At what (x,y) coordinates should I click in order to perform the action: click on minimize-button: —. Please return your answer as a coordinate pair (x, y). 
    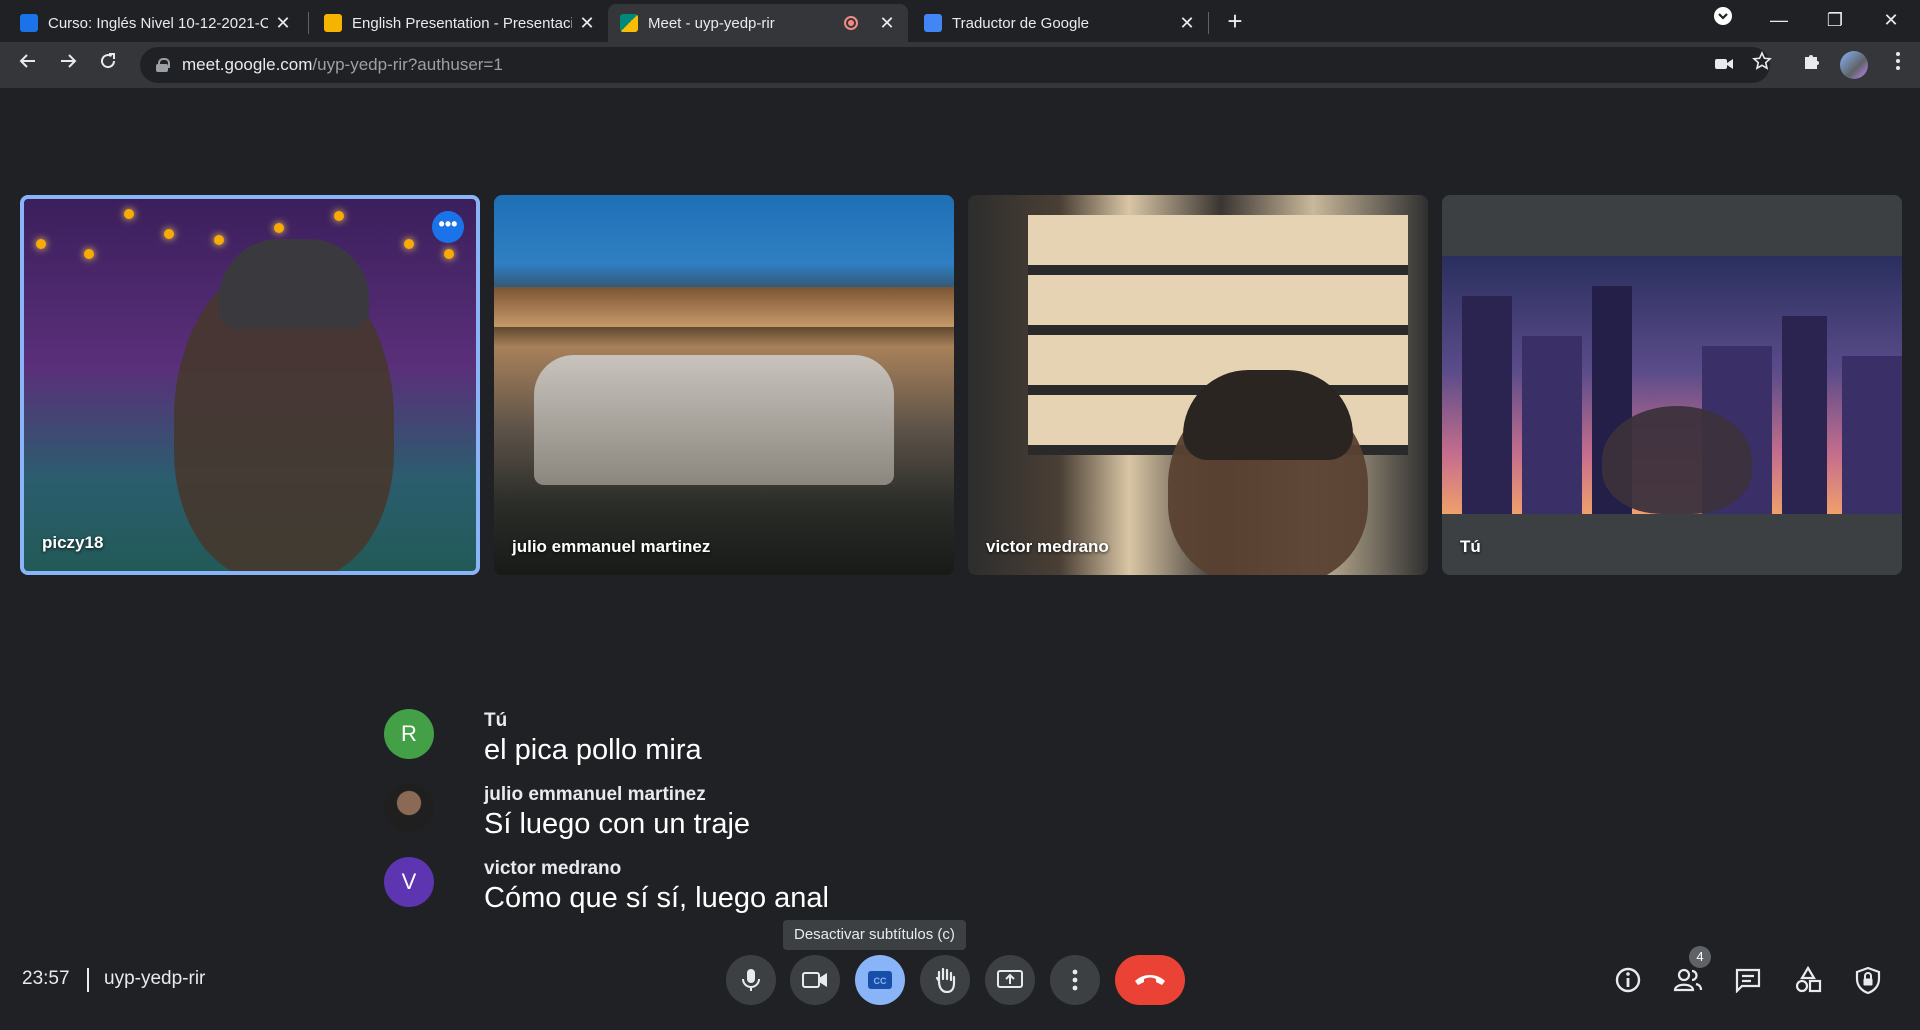
    Looking at the image, I should click on (1779, 21).